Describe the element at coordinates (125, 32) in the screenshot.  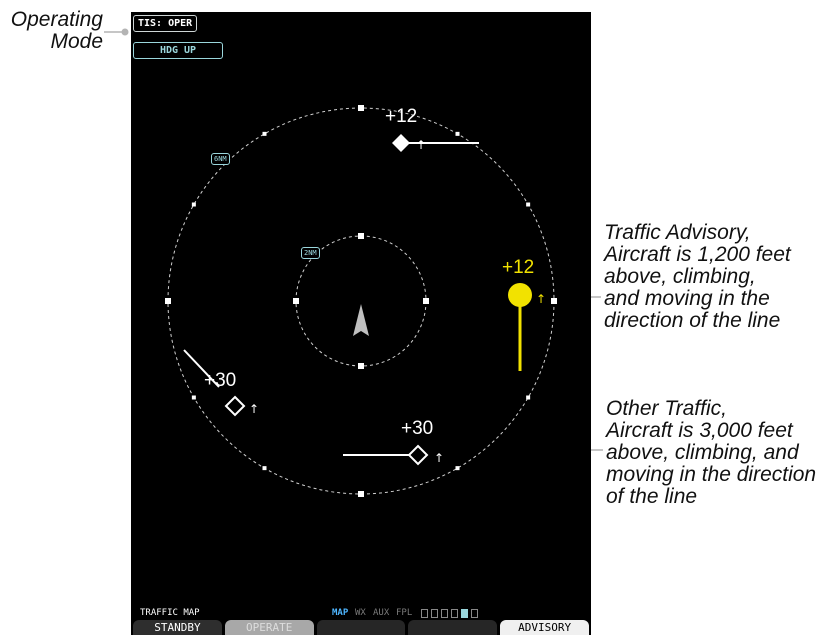
I see `leader-dot` at that location.